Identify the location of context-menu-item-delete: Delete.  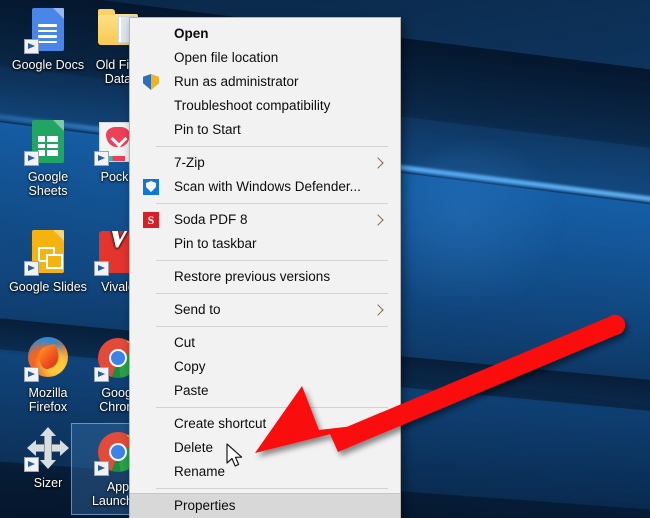
(265, 448).